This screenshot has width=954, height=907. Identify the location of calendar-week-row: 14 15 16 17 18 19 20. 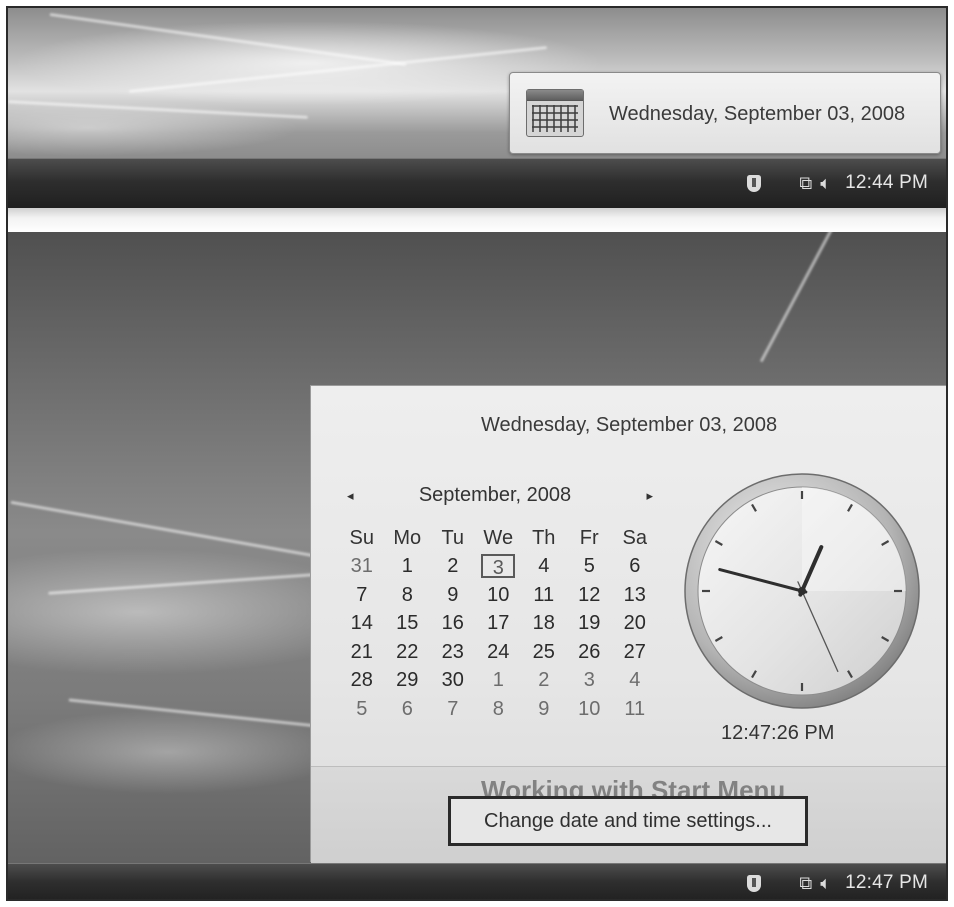
(498, 624).